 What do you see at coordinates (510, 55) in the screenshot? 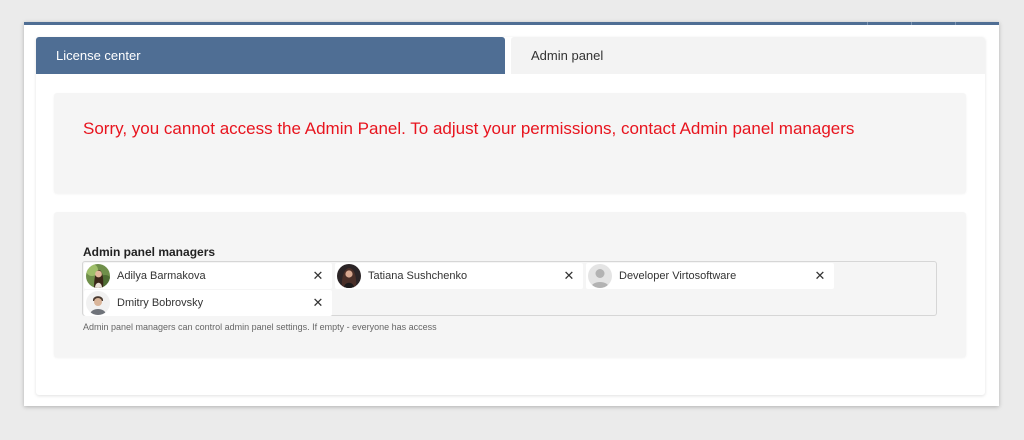
I see `tab-bar: License center Admin panel` at bounding box center [510, 55].